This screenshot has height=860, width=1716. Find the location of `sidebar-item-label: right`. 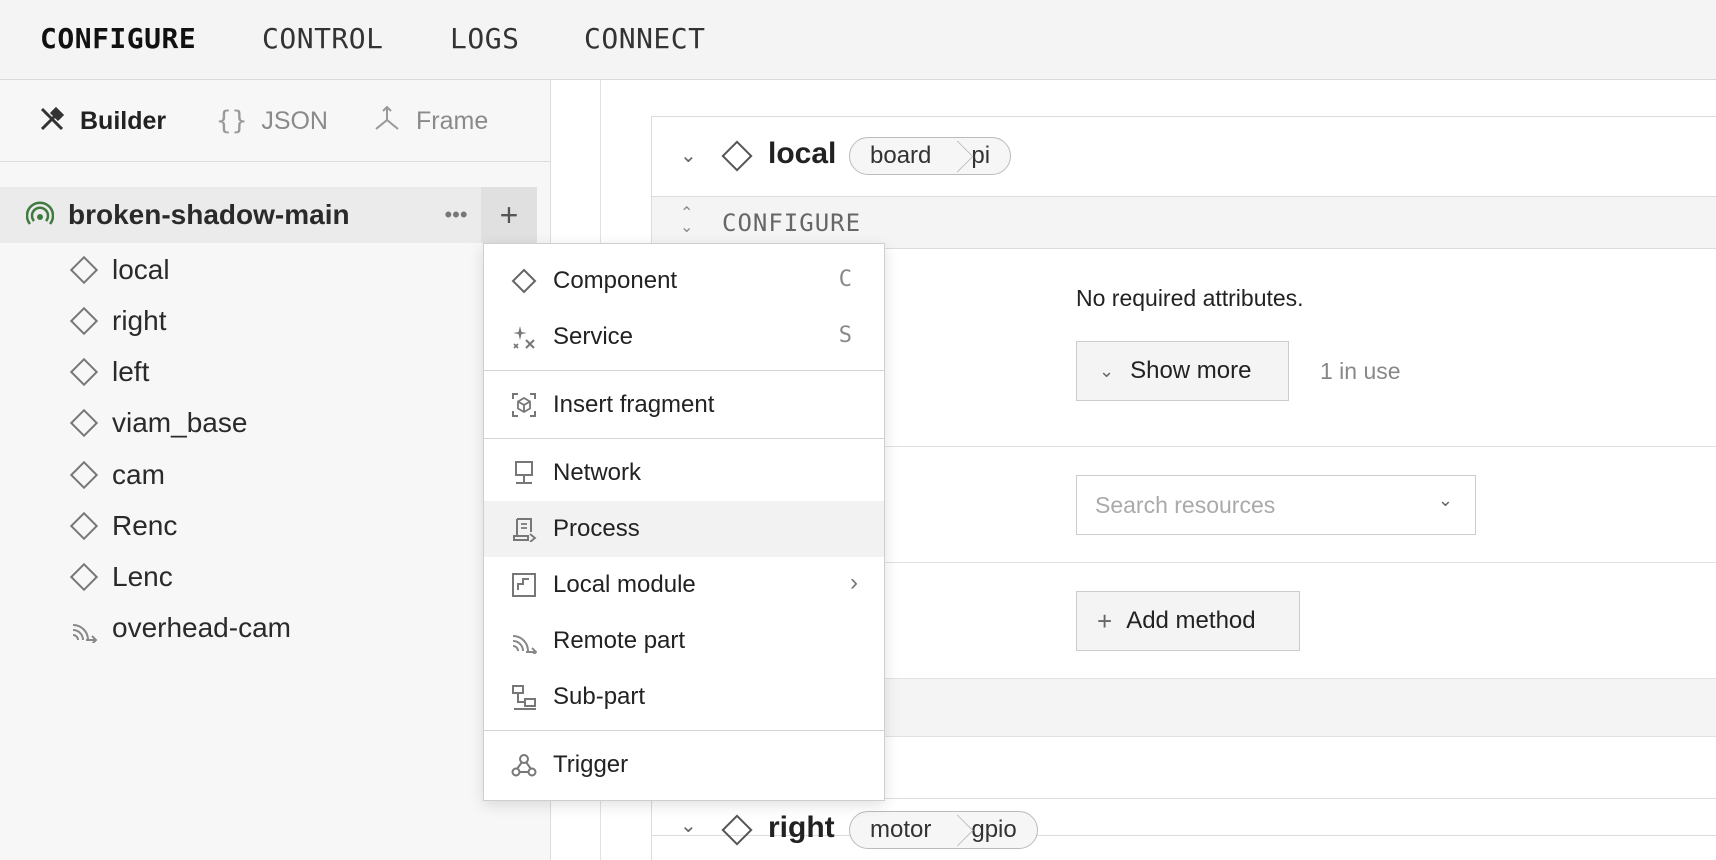

sidebar-item-label: right is located at coordinates (139, 320).